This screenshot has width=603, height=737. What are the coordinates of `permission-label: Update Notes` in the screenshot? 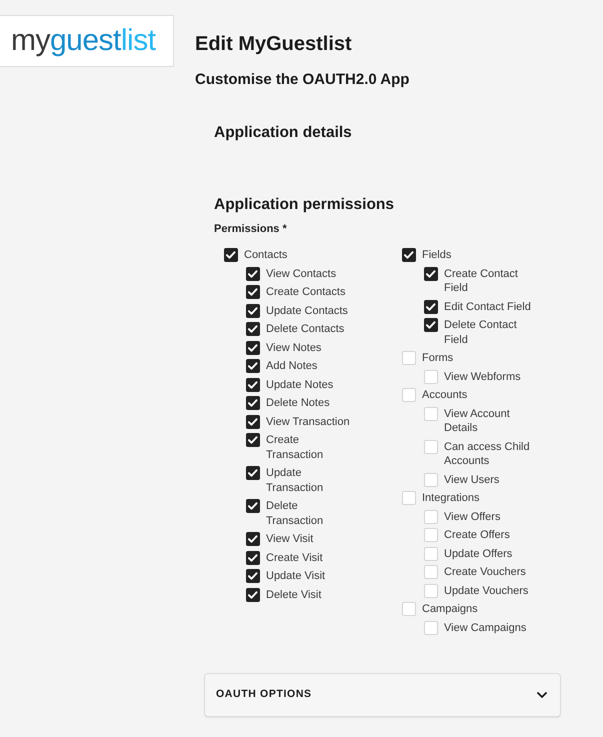 It's located at (300, 385).